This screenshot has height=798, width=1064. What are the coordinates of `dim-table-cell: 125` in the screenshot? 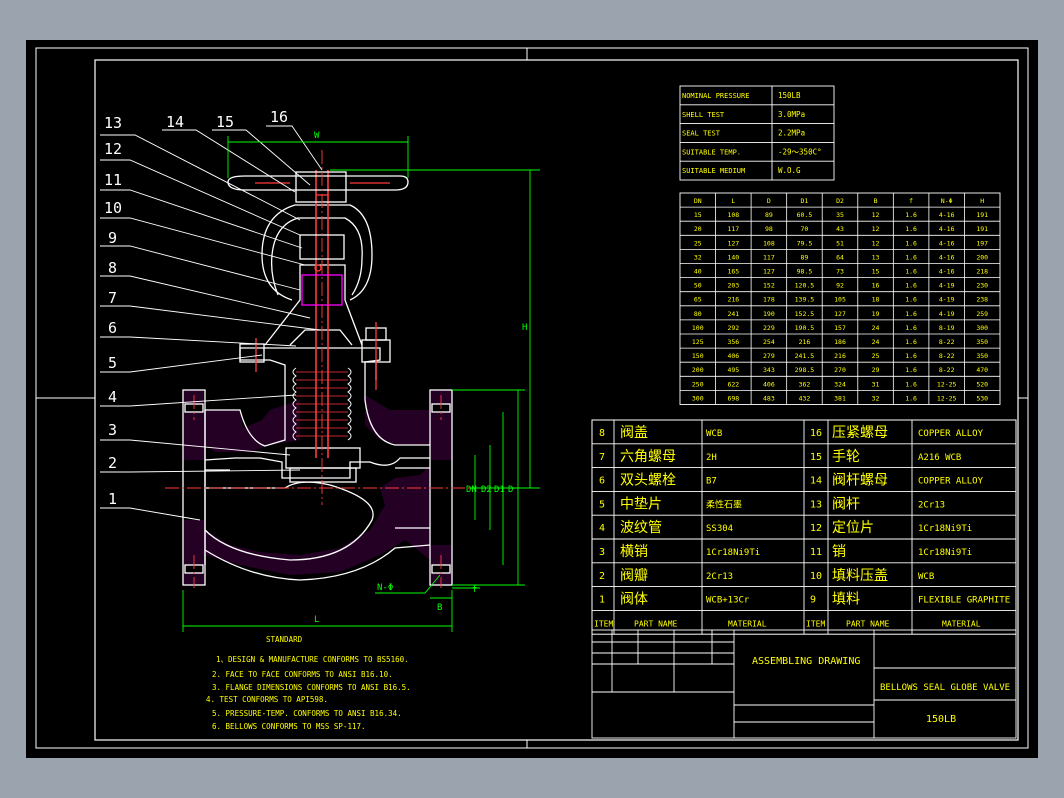 It's located at (698, 342).